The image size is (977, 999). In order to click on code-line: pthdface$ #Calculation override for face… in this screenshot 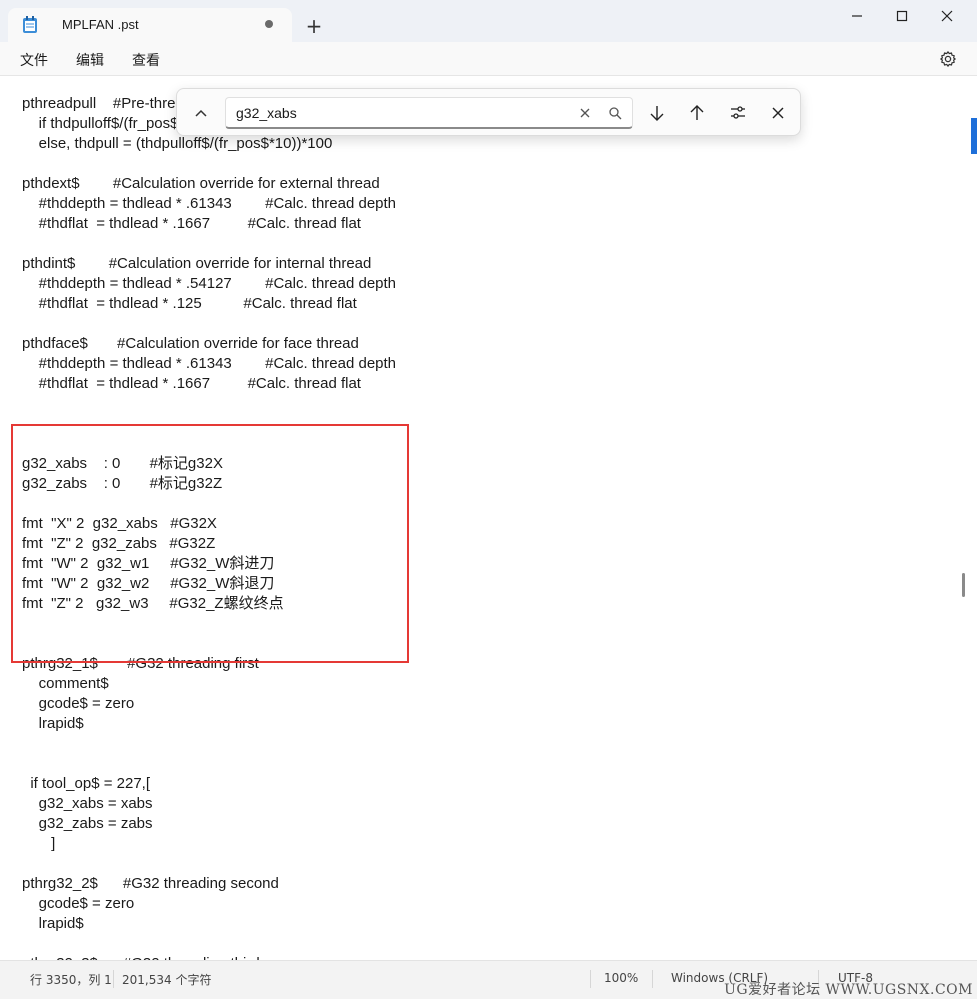, I will do `click(190, 343)`.